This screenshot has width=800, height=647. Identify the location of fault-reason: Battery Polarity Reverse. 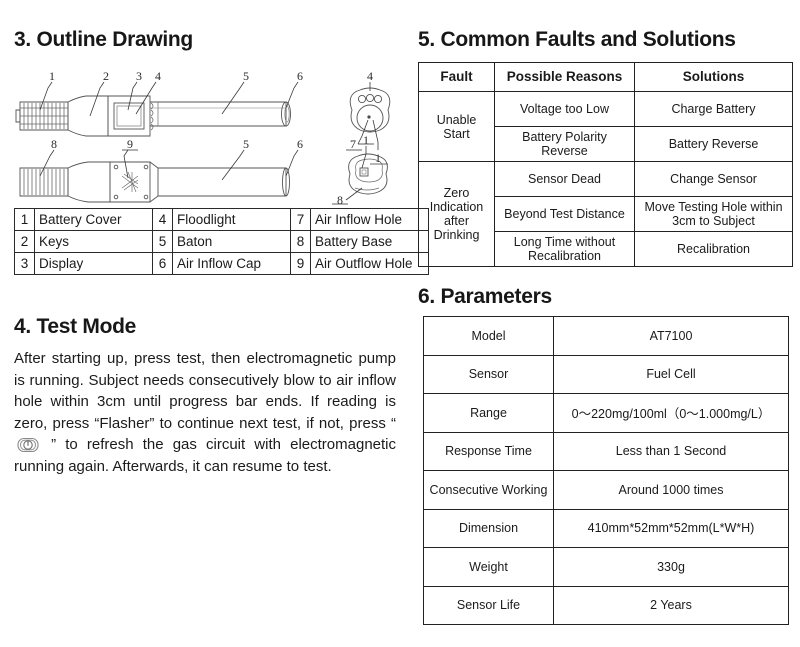
(564, 144).